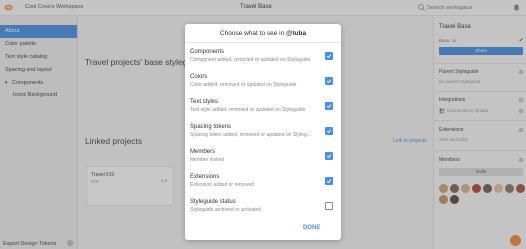 This screenshot has height=249, width=526. I want to click on option-description: Extension added or removed, so click(222, 185).